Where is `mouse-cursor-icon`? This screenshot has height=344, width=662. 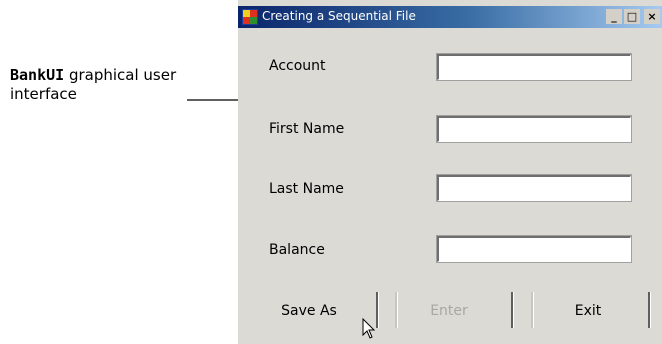 mouse-cursor-icon is located at coordinates (369, 328).